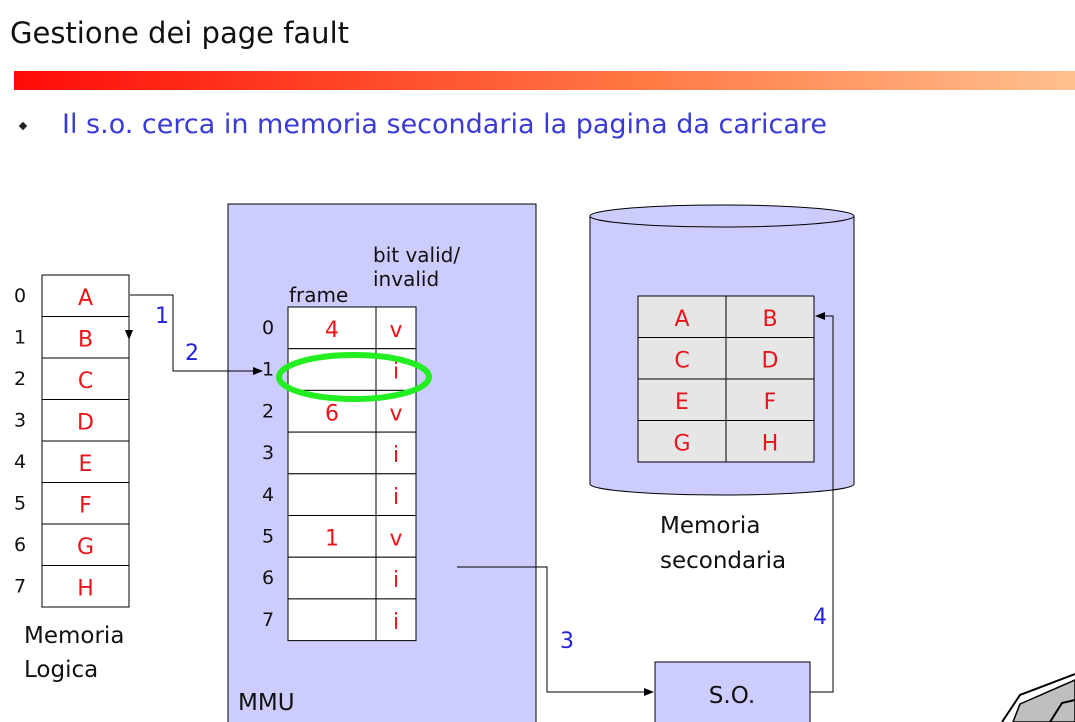  Describe the element at coordinates (85, 589) in the screenshot. I see `logical-page-label: H` at that location.